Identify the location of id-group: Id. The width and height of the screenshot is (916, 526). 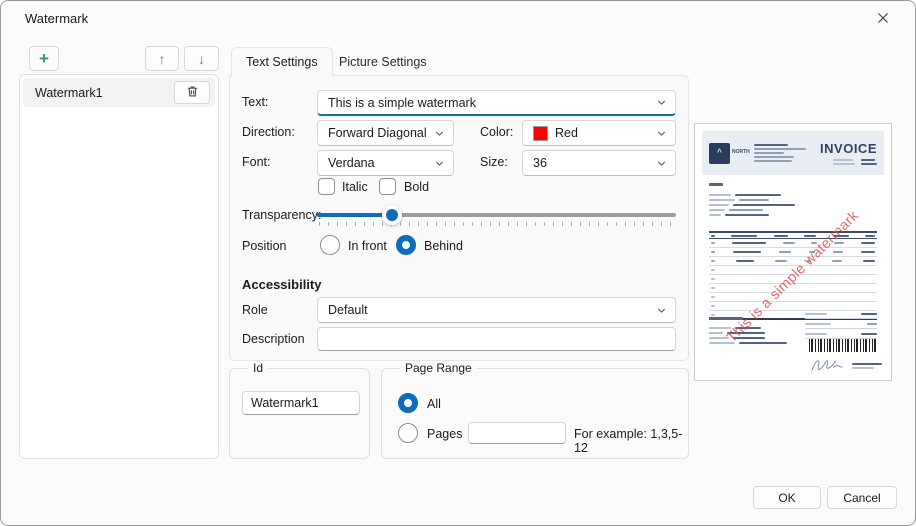
(299, 410).